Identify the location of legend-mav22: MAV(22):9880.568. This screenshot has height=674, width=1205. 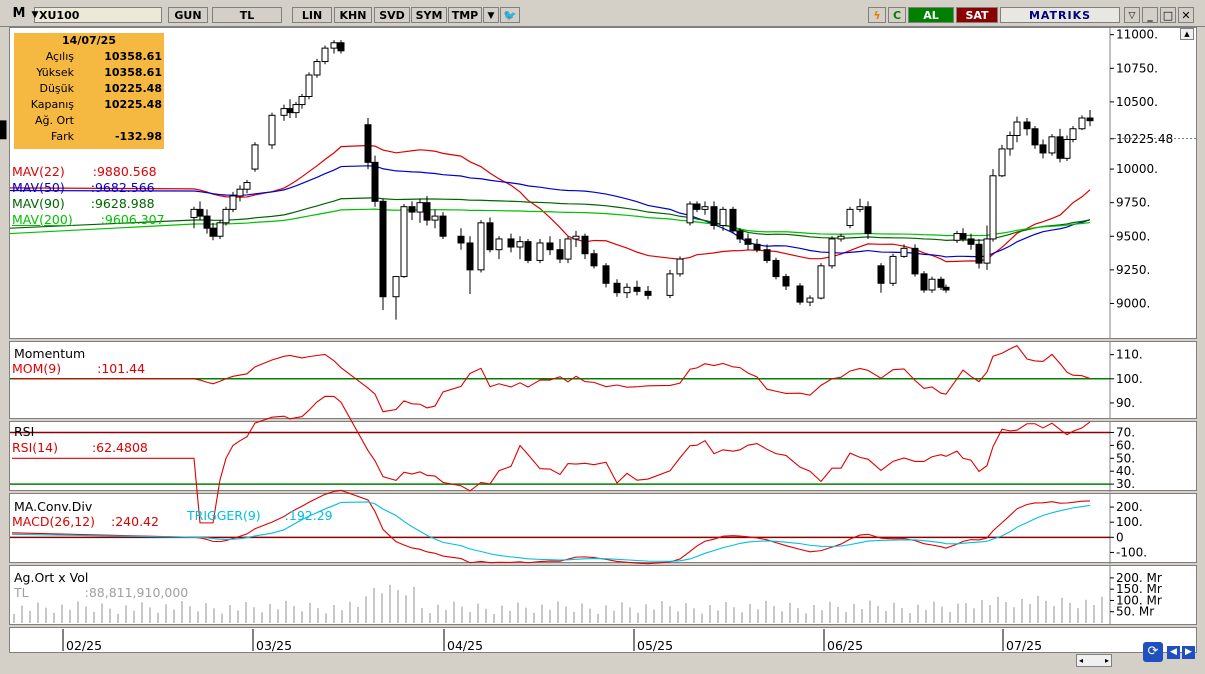
(84, 172).